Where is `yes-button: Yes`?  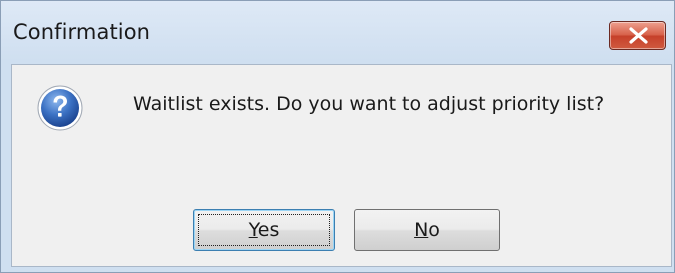 yes-button: Yes is located at coordinates (264, 230).